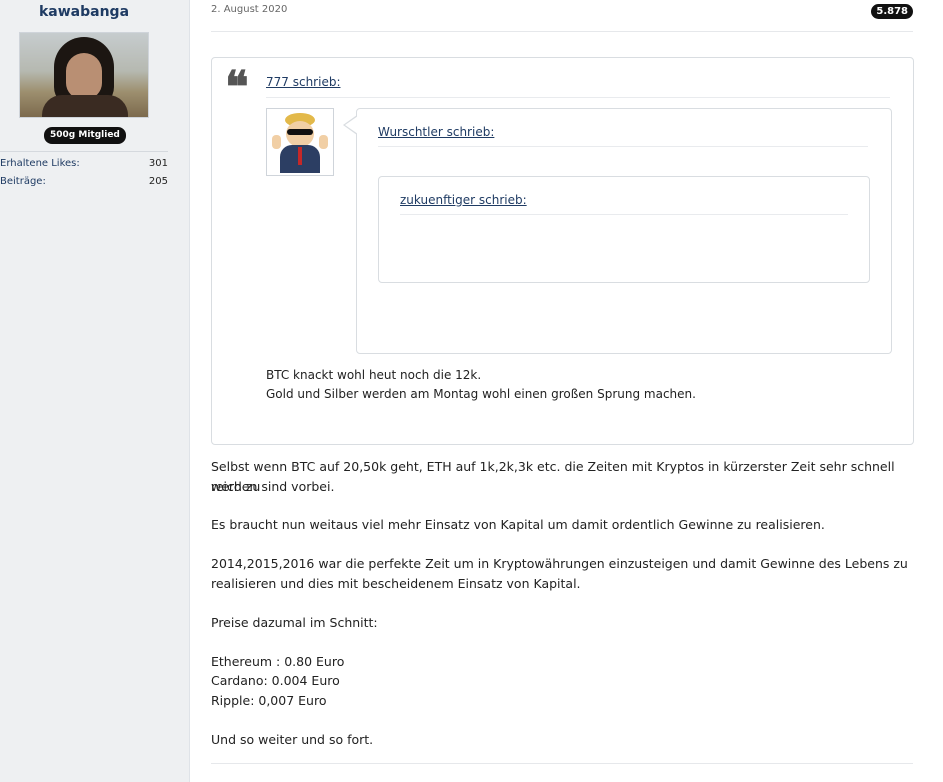  Describe the element at coordinates (292, 739) in the screenshot. I see `post-text-line: Und so weiter und so fort.` at that location.